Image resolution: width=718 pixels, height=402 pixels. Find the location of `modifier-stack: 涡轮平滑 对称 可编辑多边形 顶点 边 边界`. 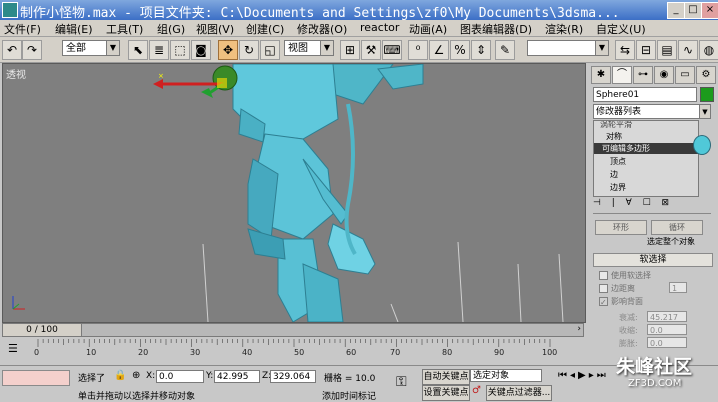

modifier-stack: 涡轮平滑 对称 可编辑多边形 顶点 边 边界 is located at coordinates (646, 158).